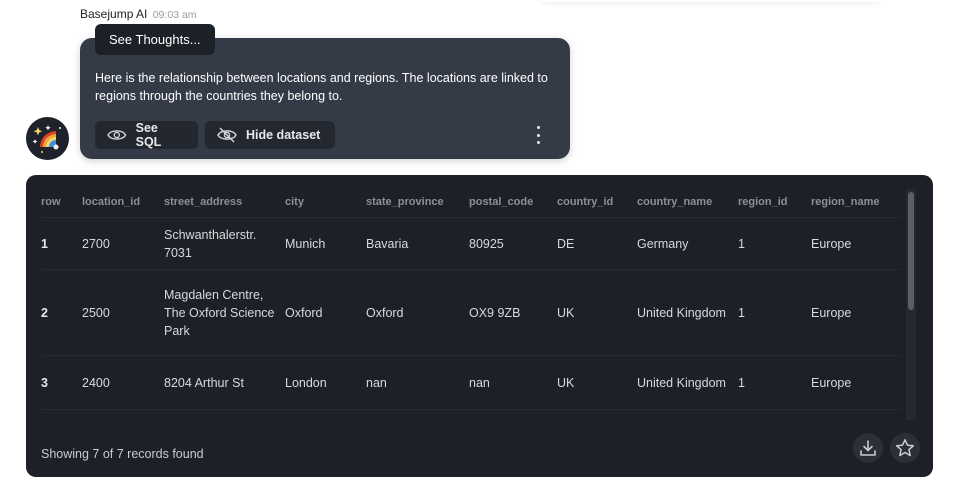  Describe the element at coordinates (174, 15) in the screenshot. I see `message-time: 09:03 am` at that location.